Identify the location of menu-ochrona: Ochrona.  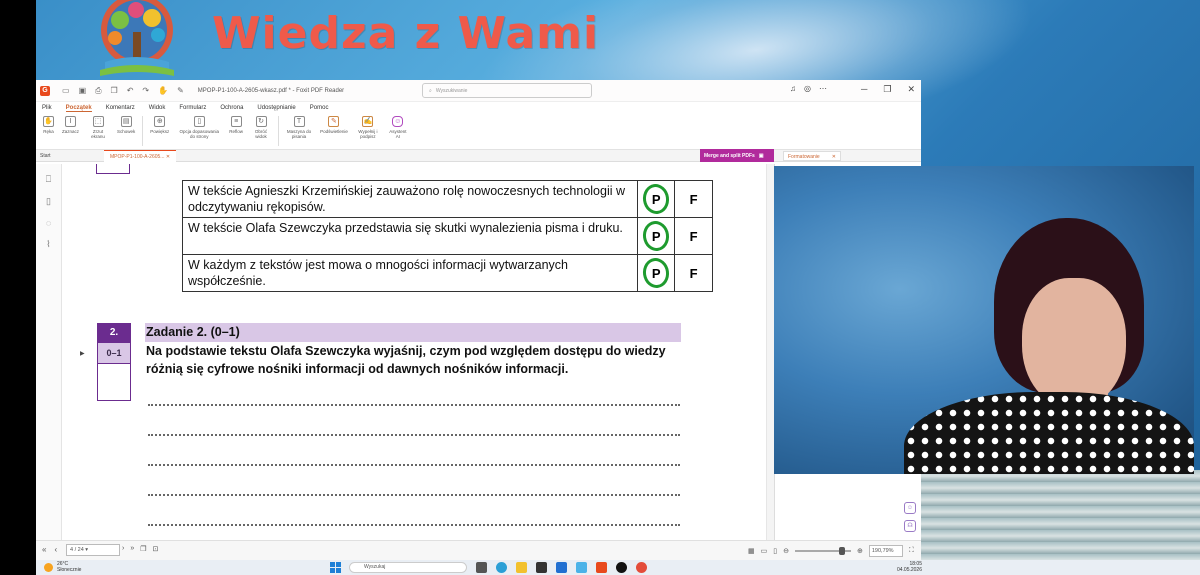
(231, 108).